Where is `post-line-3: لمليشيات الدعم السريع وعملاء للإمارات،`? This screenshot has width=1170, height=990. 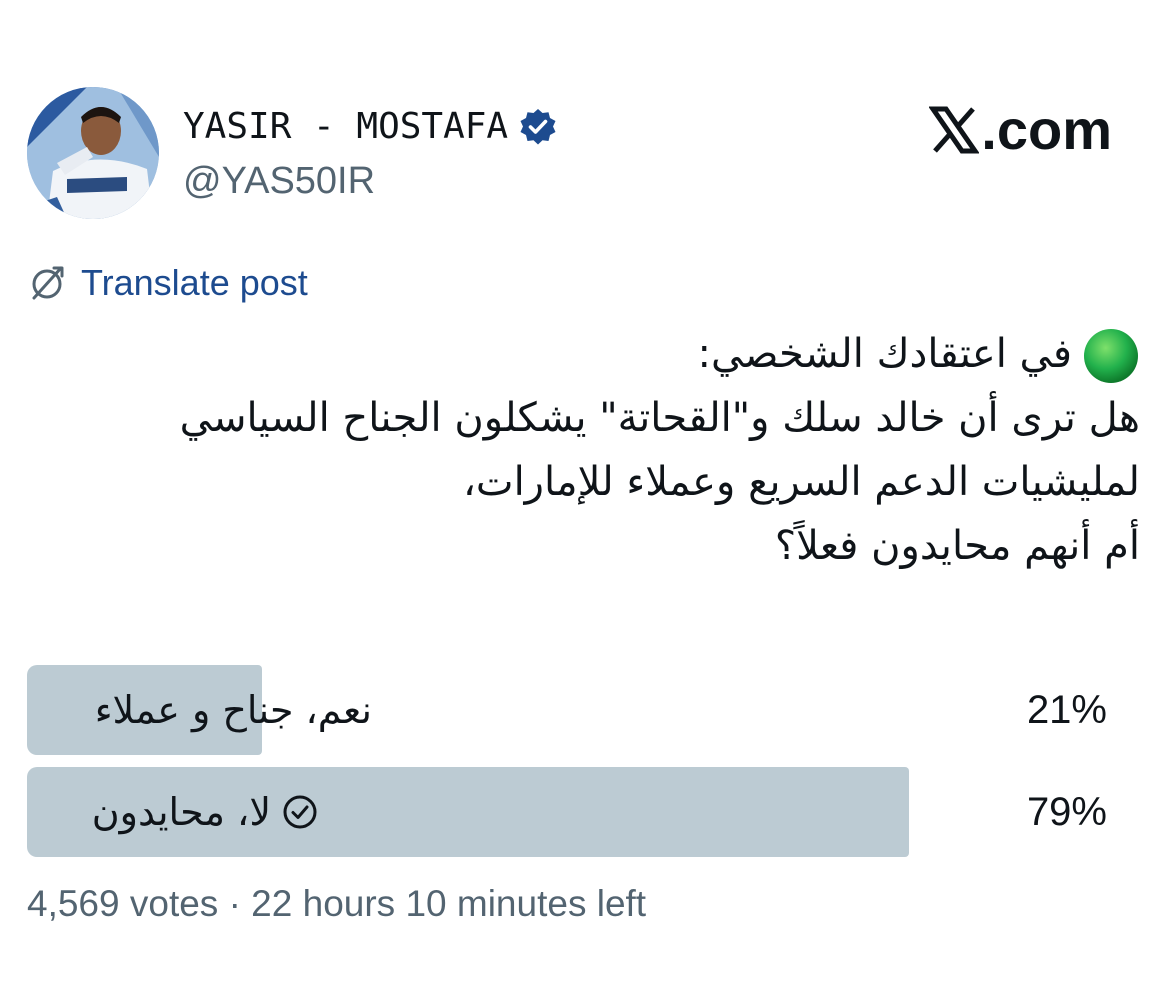 post-line-3: لمليشيات الدعم السريع وعملاء للإمارات، is located at coordinates (801, 482).